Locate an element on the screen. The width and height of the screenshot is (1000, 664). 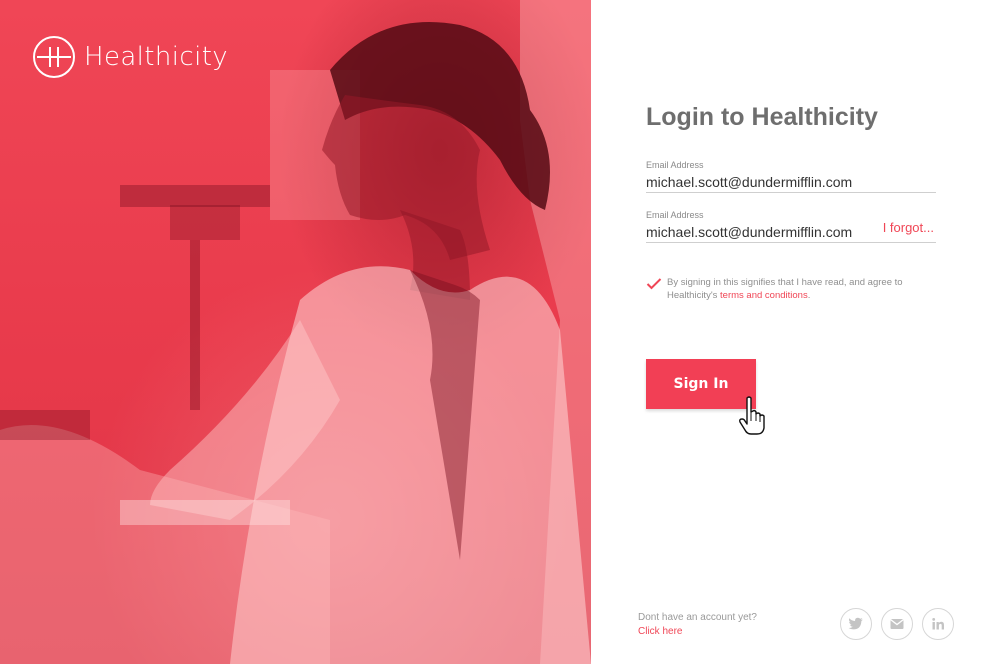
email-label: Email Address is located at coordinates (675, 165).